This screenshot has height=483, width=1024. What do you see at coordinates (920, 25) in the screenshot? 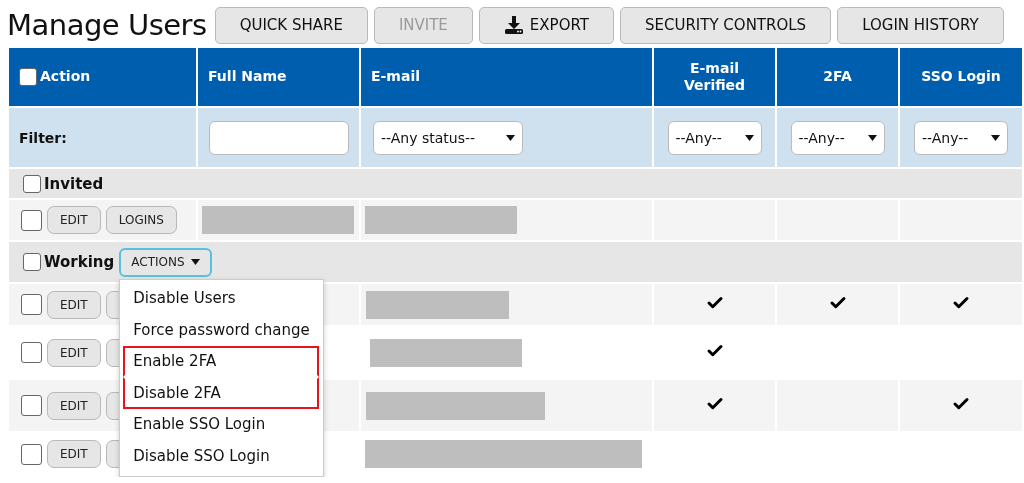
I see `toolbar-button: LOGIN HISTORY` at bounding box center [920, 25].